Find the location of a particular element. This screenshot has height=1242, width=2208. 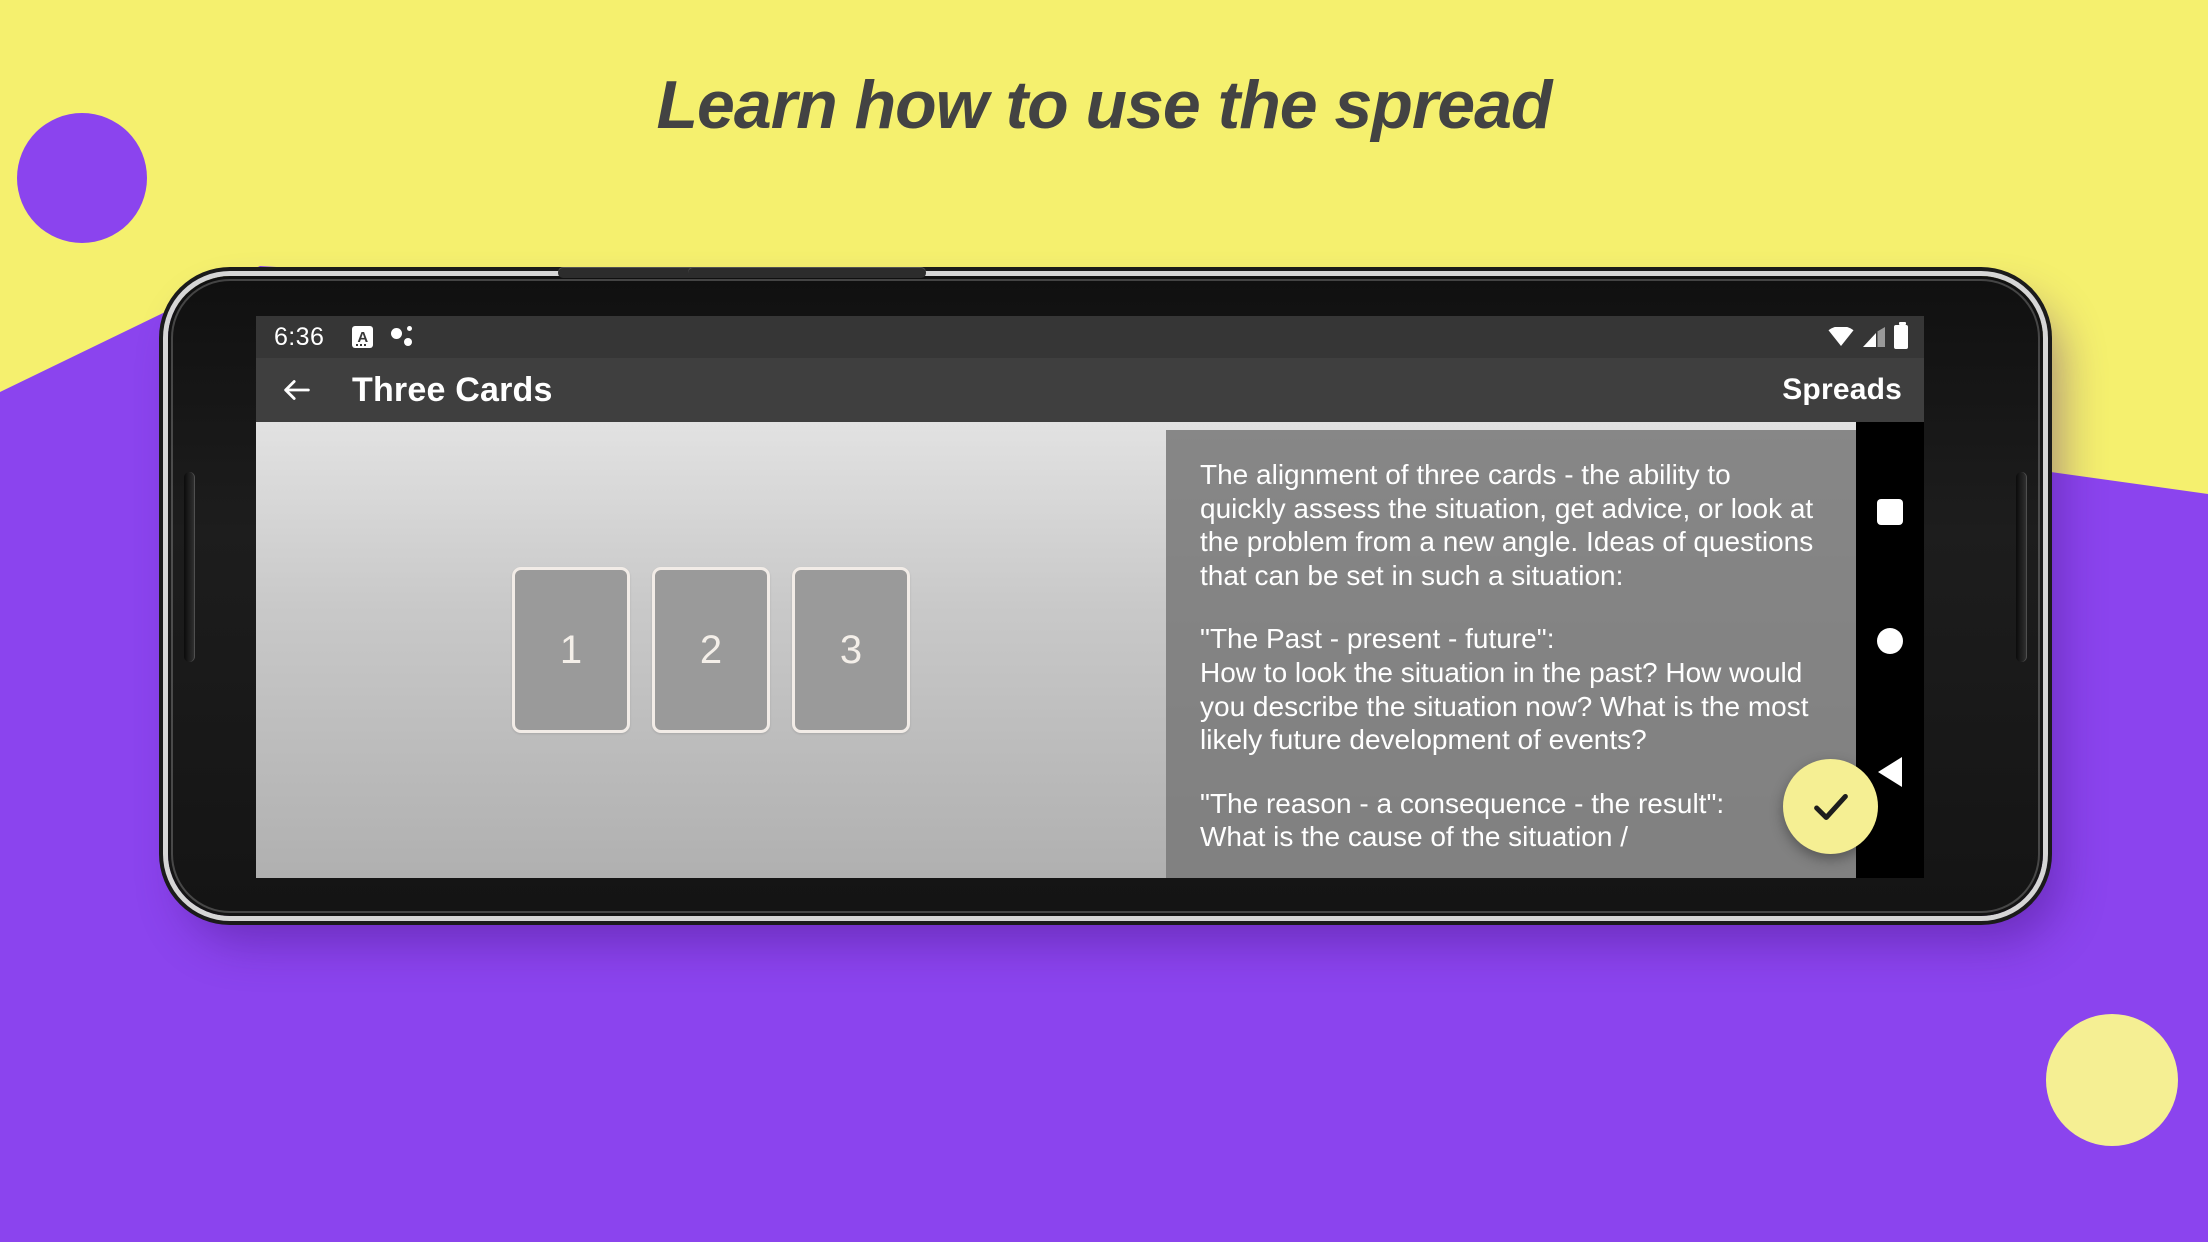

confirm-fab-button is located at coordinates (1830, 806).